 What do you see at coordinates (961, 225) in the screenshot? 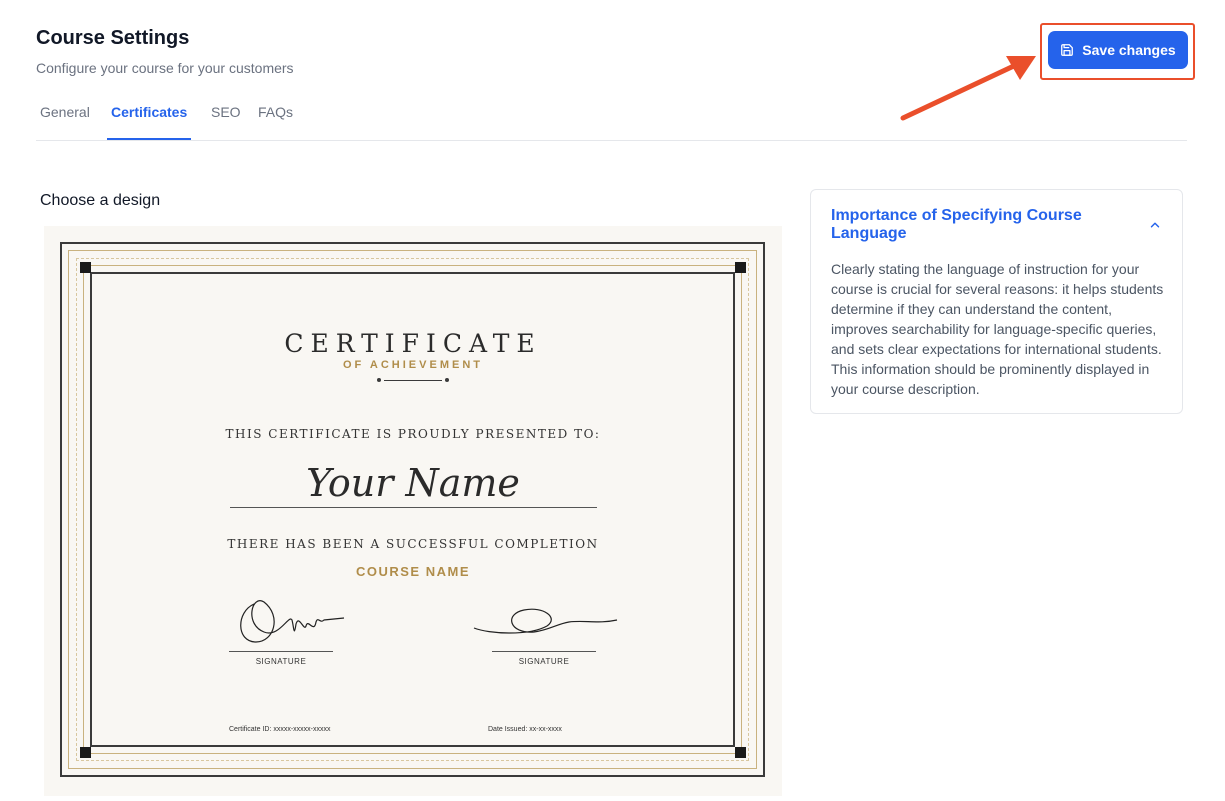
I see `info-card-title: Importance of Specifying Course Language` at bounding box center [961, 225].